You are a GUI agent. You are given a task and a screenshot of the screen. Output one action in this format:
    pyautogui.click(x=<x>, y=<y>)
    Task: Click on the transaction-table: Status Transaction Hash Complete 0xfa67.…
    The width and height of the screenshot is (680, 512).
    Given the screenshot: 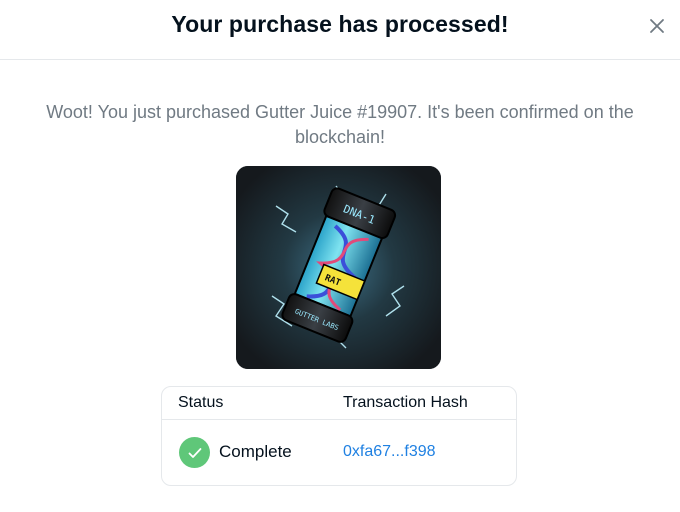 What is the action you would take?
    pyautogui.click(x=339, y=436)
    